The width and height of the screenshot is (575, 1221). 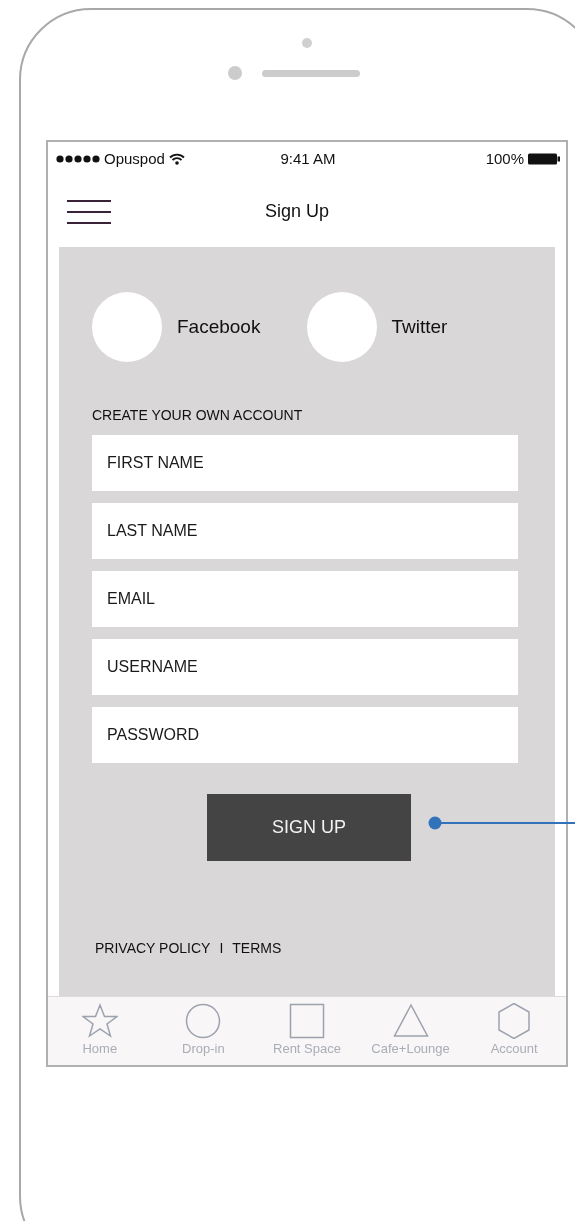 I want to click on input-field: FIRST NAME, so click(x=305, y=463).